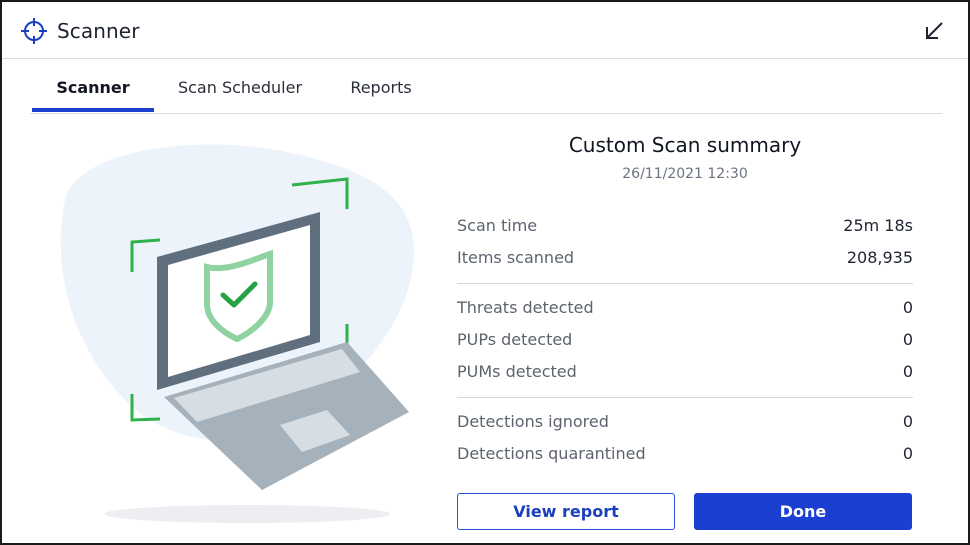 The width and height of the screenshot is (970, 545). What do you see at coordinates (803, 511) in the screenshot?
I see `done-button: Done` at bounding box center [803, 511].